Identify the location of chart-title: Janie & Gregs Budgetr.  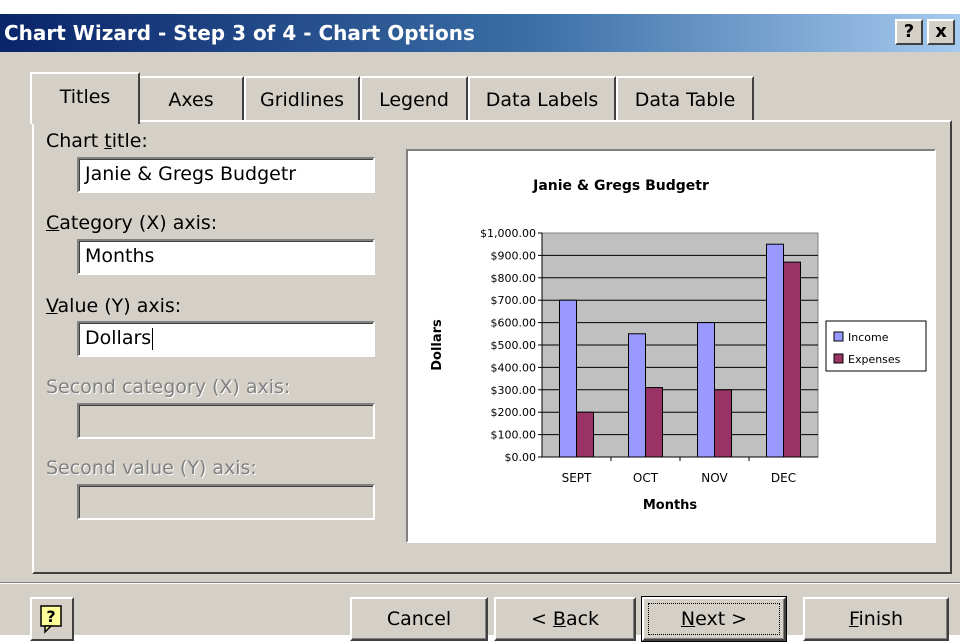
(620, 186).